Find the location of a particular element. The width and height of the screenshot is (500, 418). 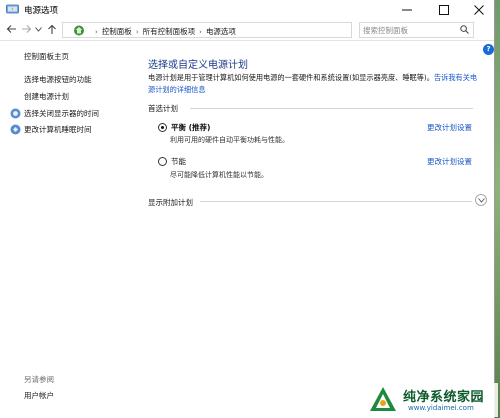

navigation-bar: › 控制面板 › 所有控制面板项 › 电源选项 is located at coordinates (247, 30).